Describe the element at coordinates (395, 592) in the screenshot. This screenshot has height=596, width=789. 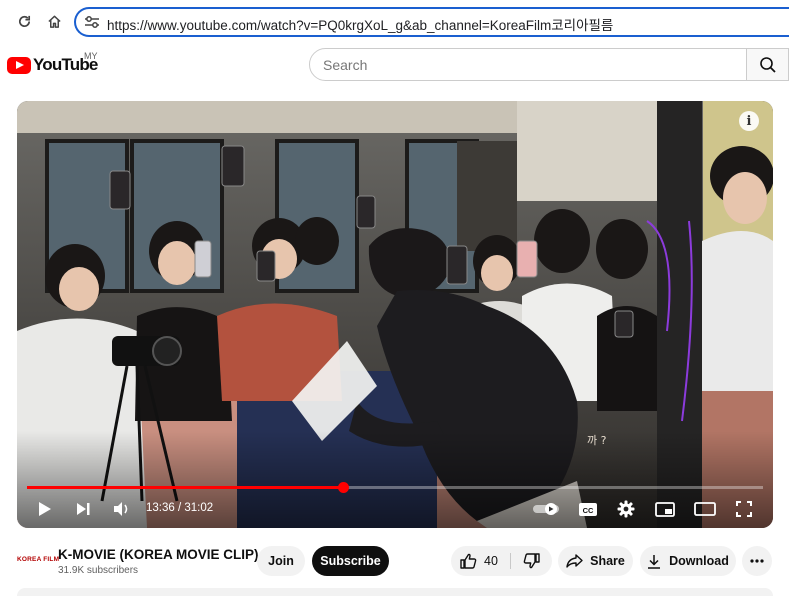
I see `description-box-edge` at that location.